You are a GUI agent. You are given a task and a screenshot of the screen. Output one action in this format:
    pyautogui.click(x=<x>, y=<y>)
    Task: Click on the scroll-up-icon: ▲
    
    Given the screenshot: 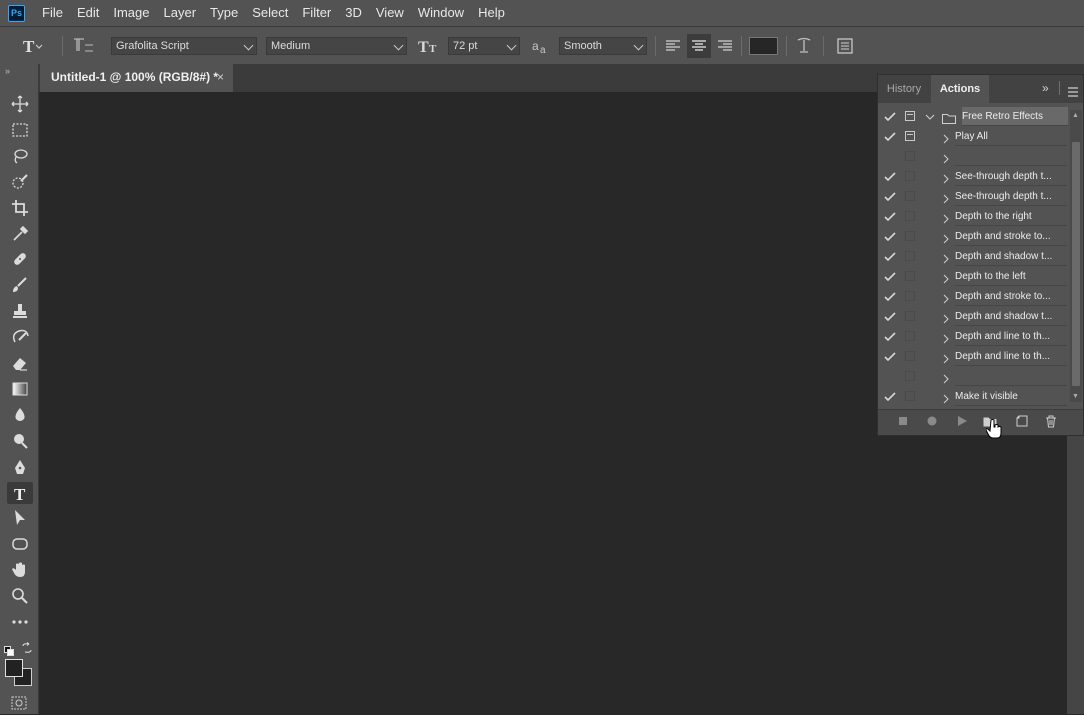 What is the action you would take?
    pyautogui.click(x=1075, y=115)
    